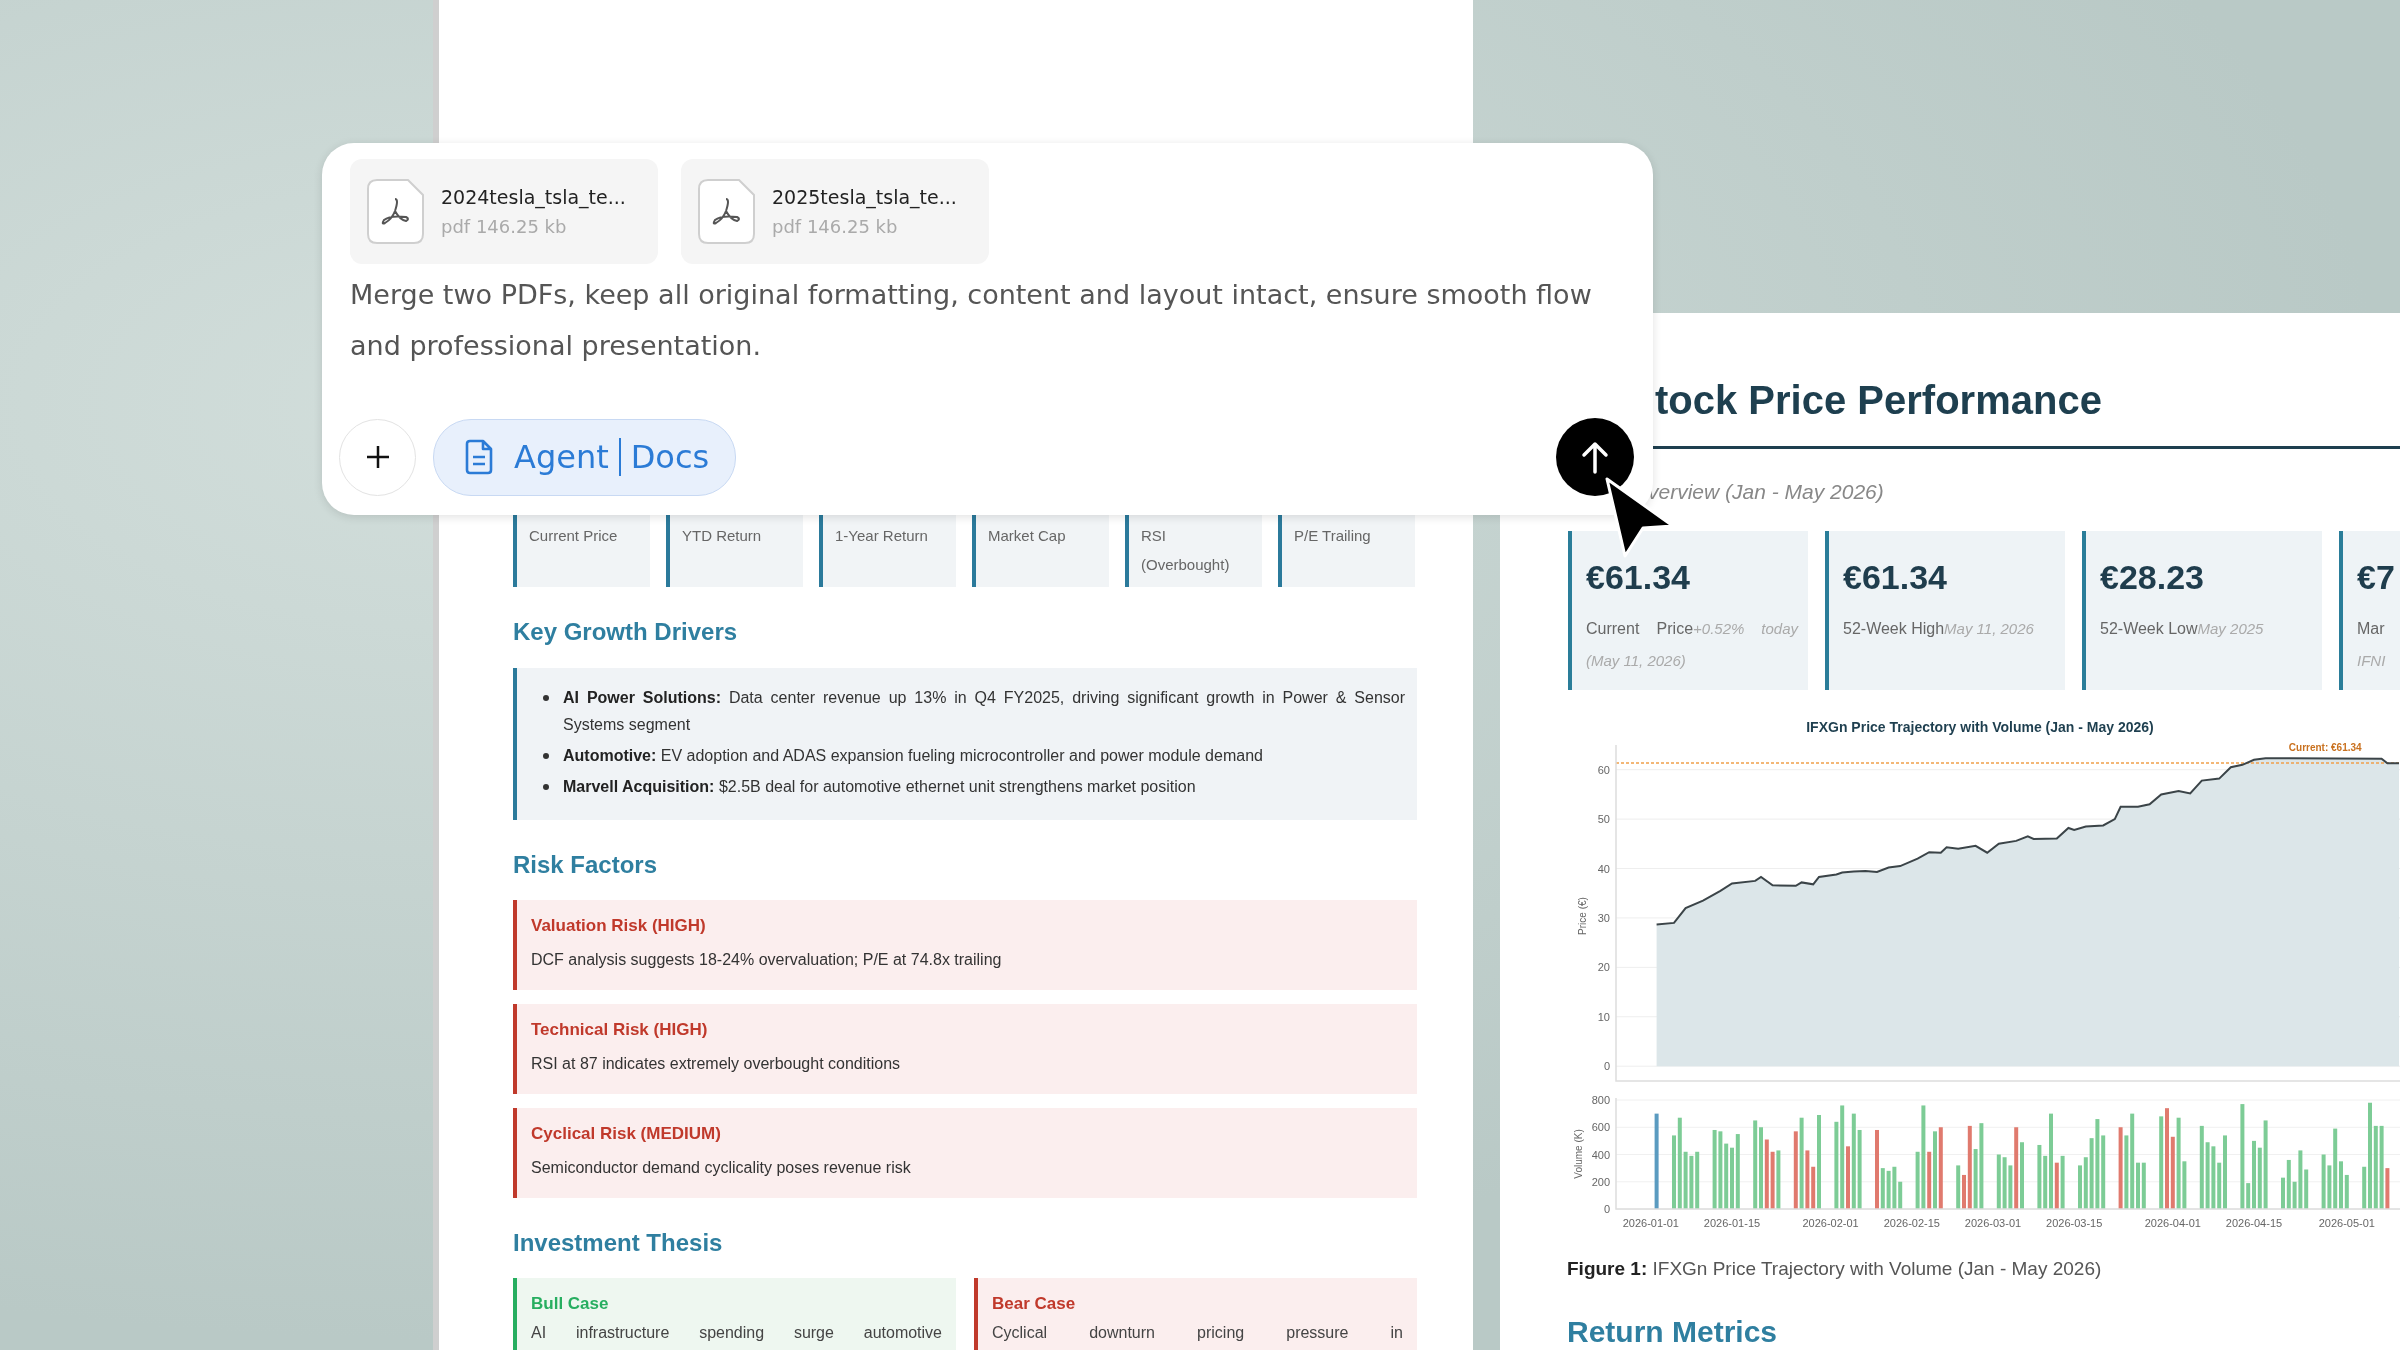 The height and width of the screenshot is (1350, 2400). I want to click on page-heading: tock Price Performance, so click(1879, 400).